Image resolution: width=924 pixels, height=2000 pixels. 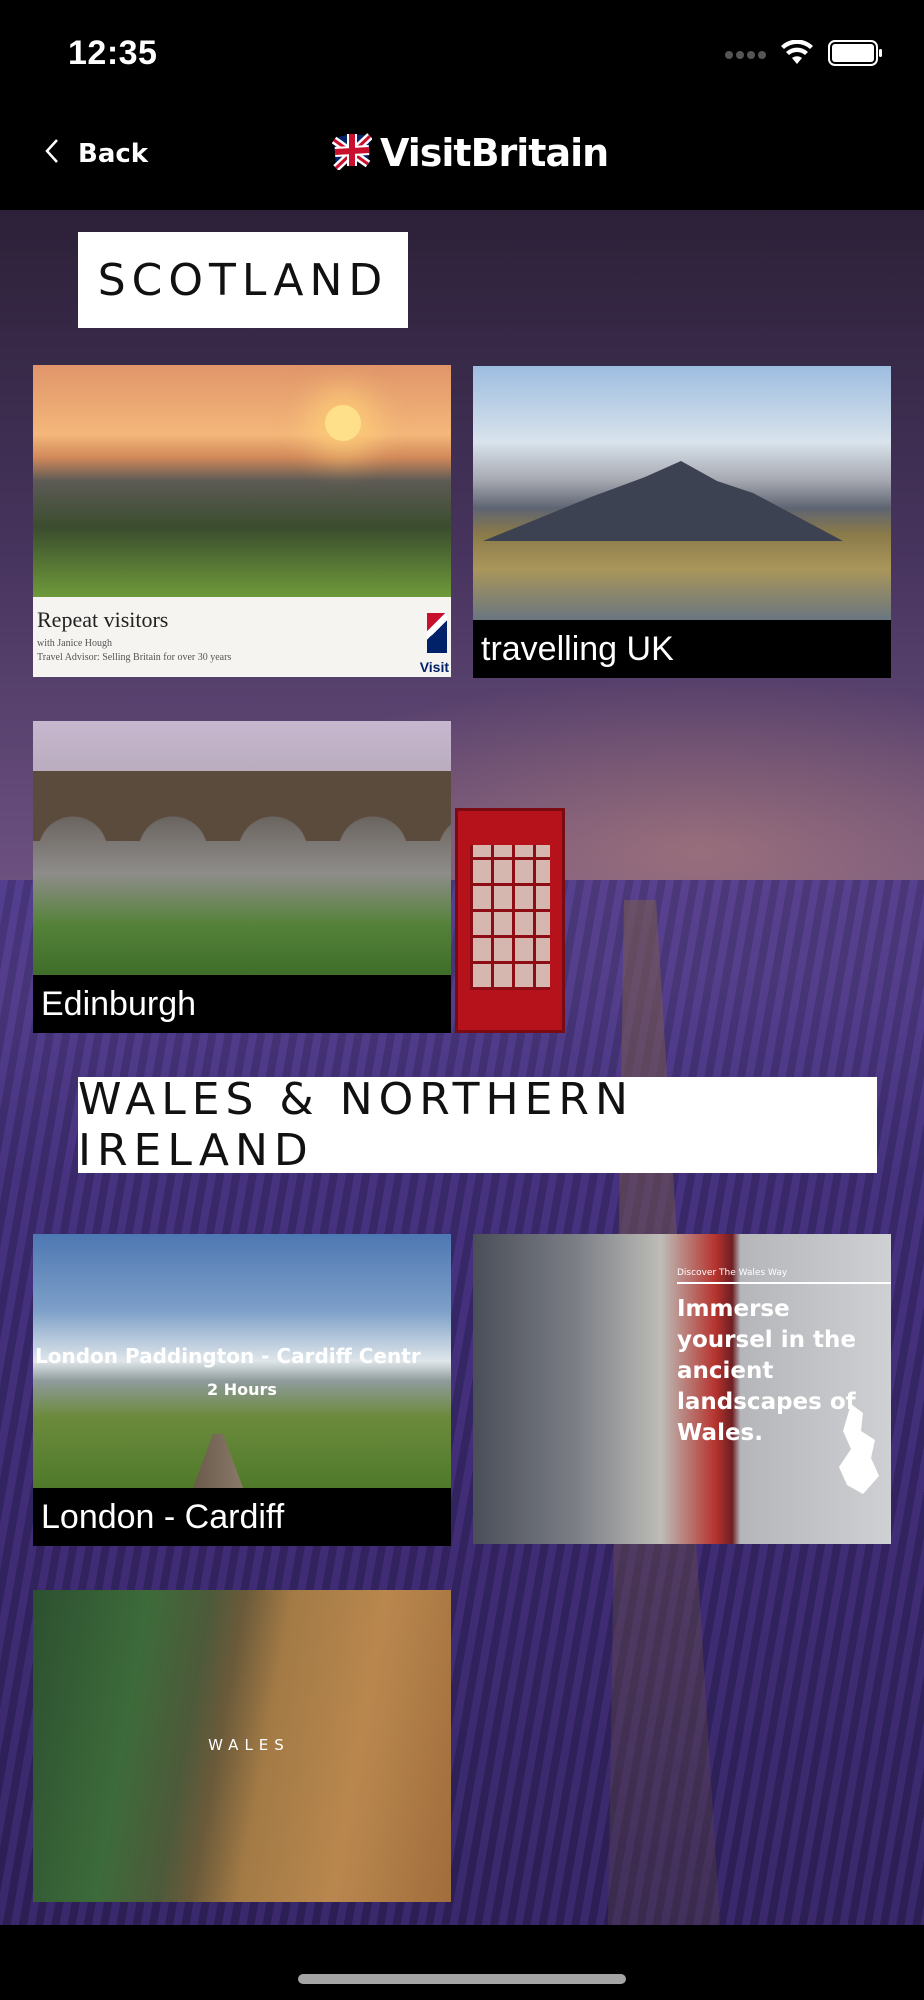 I want to click on overlay-subtitle-line-1: with Janice Hough, so click(x=74, y=643).